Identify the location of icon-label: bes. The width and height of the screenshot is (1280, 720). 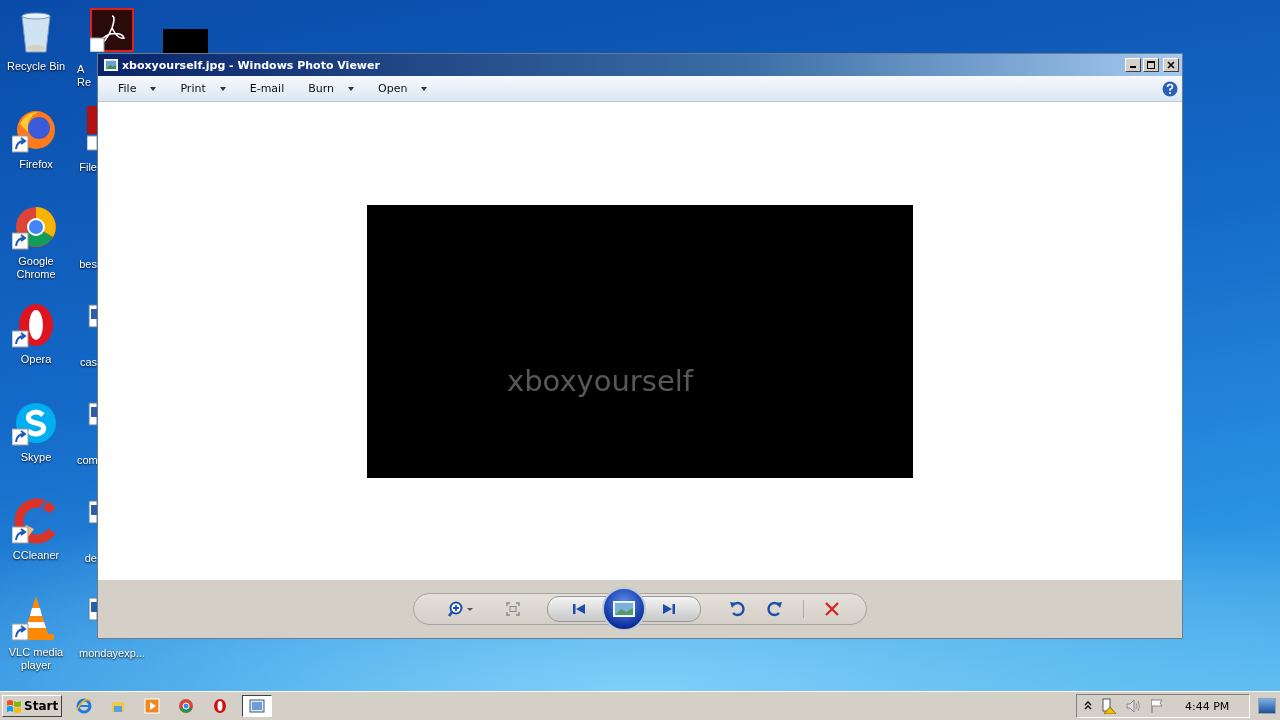
(88, 265).